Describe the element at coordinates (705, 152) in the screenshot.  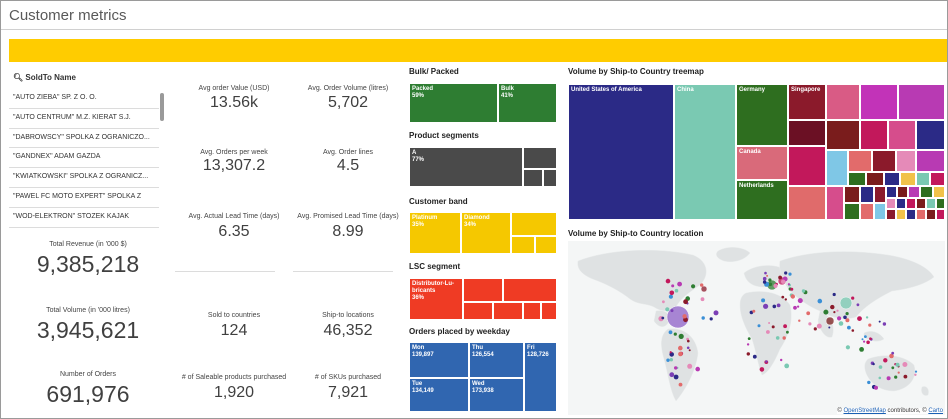
I see `treemap-cell-china: China` at that location.